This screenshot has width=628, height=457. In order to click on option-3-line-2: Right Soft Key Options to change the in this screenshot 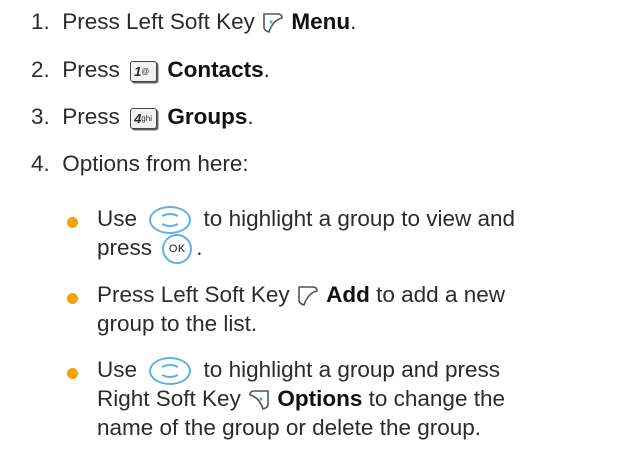, I will do `click(301, 399)`.